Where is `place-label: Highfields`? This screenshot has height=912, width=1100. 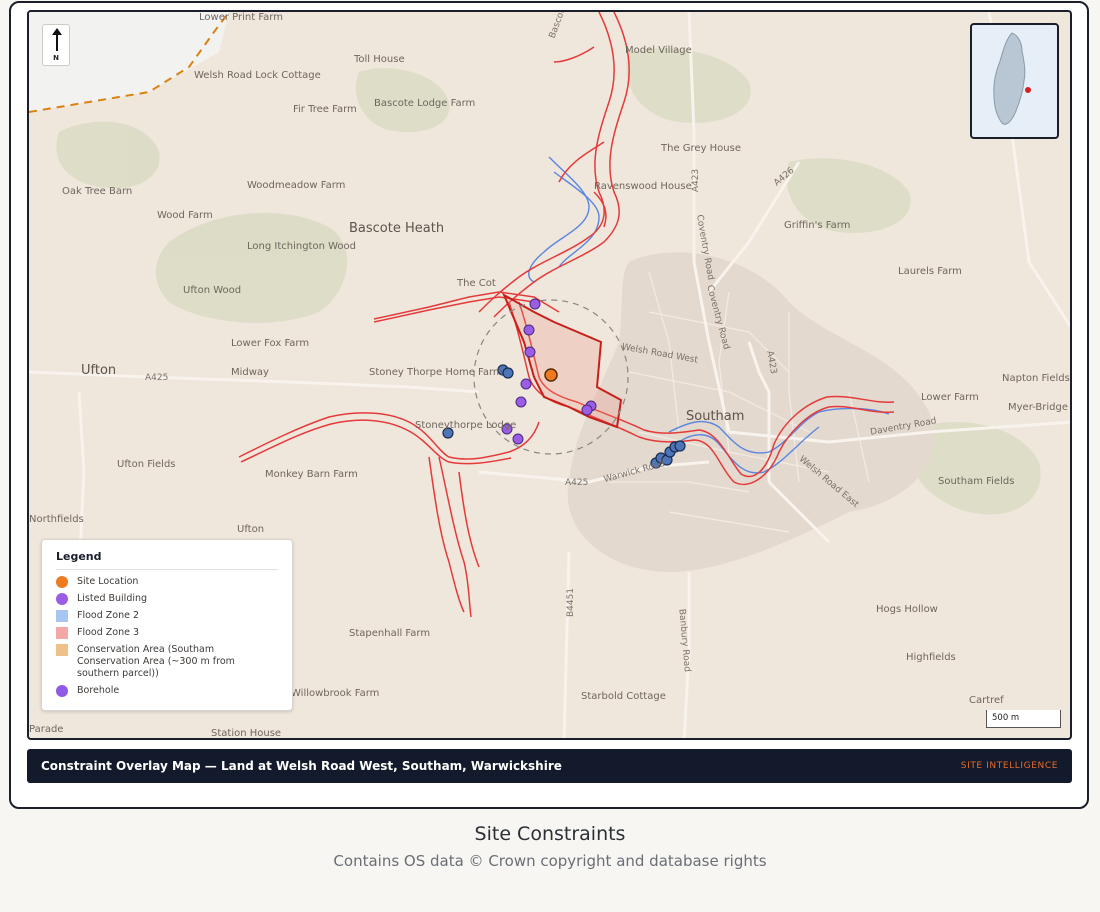
place-label: Highfields is located at coordinates (931, 657).